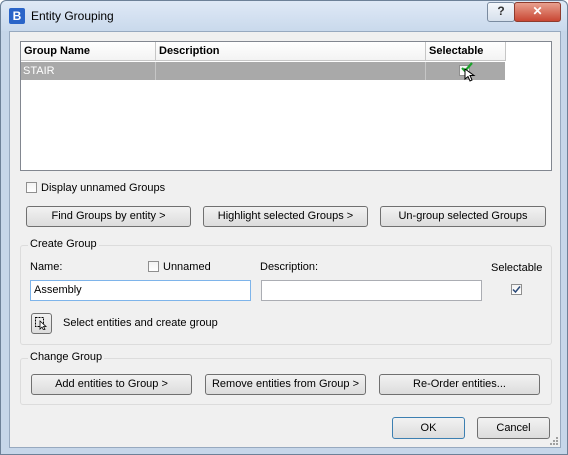 This screenshot has height=455, width=568. What do you see at coordinates (501, 12) in the screenshot?
I see `help-button: ?` at bounding box center [501, 12].